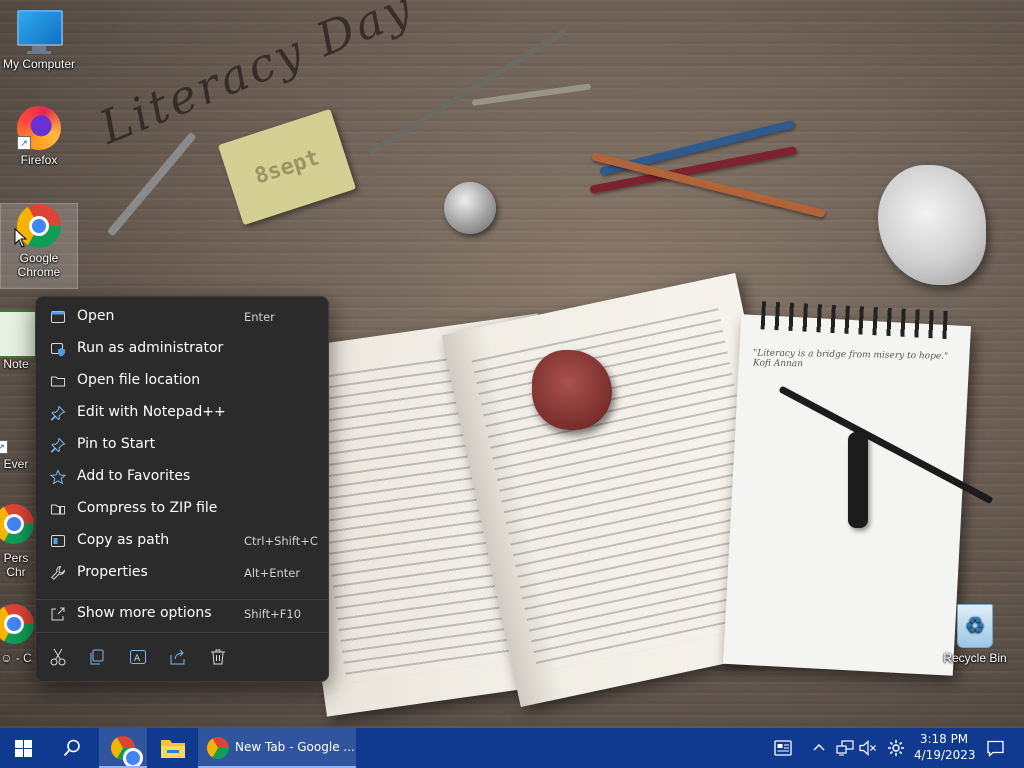 The width and height of the screenshot is (1024, 768). Describe the element at coordinates (19, 334) in the screenshot. I see `notepad-icon` at that location.